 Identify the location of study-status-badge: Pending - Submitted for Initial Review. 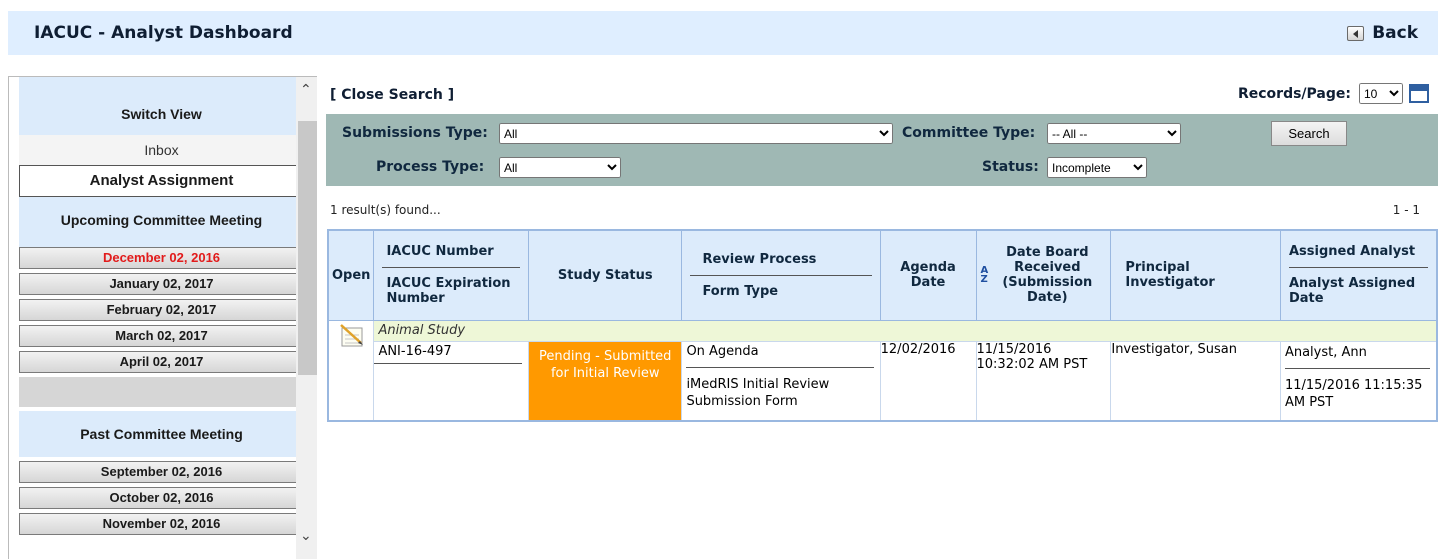
(605, 380).